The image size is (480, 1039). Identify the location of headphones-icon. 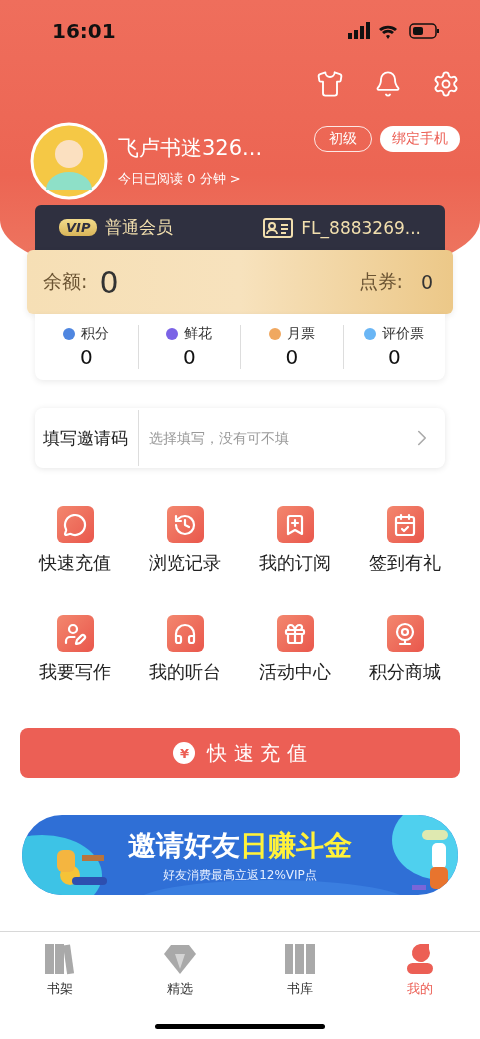
(185, 633).